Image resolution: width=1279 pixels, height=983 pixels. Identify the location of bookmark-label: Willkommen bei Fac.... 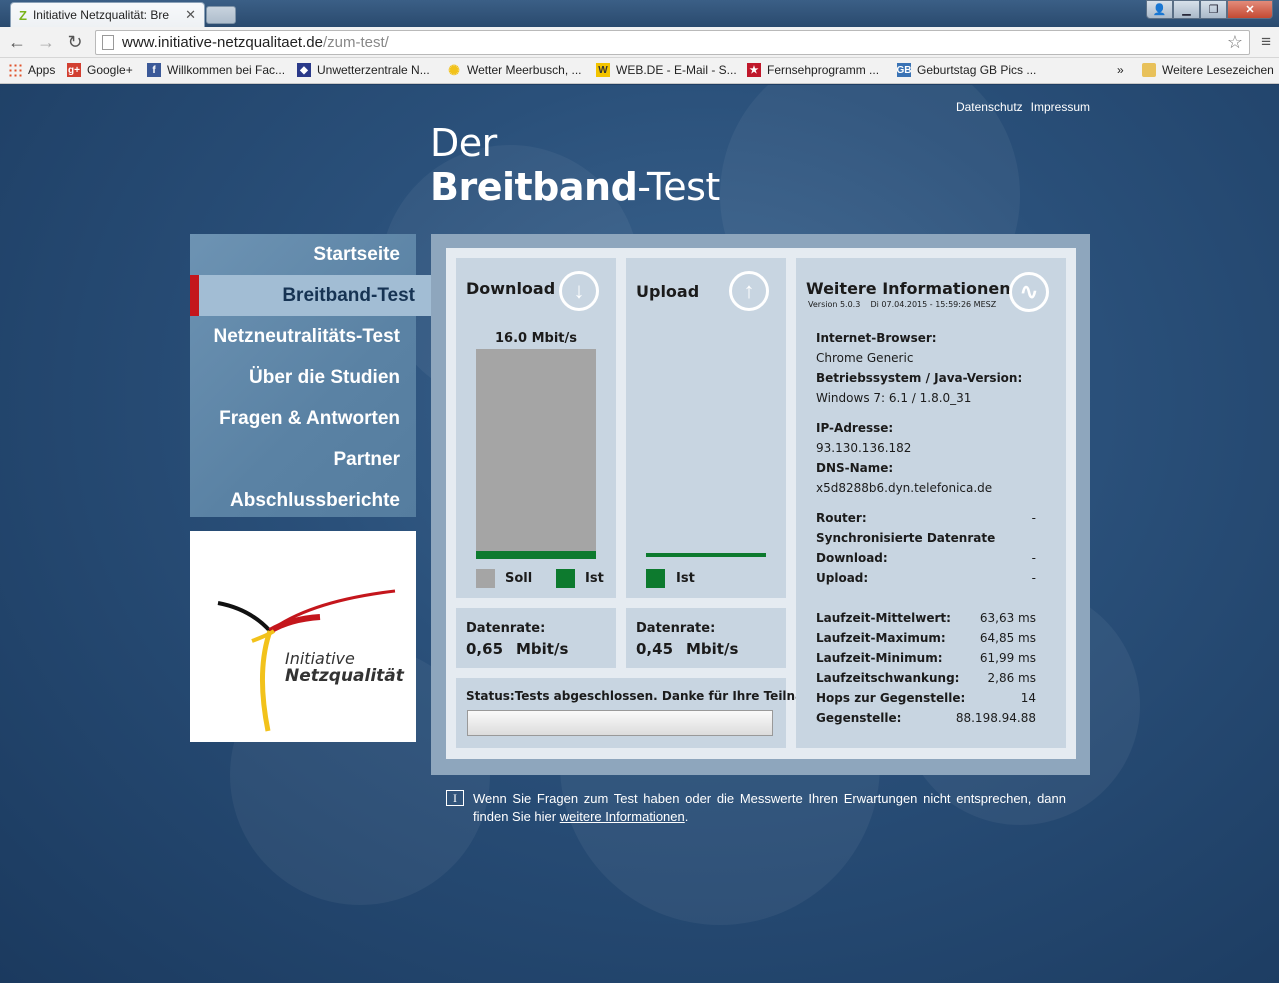
(226, 70).